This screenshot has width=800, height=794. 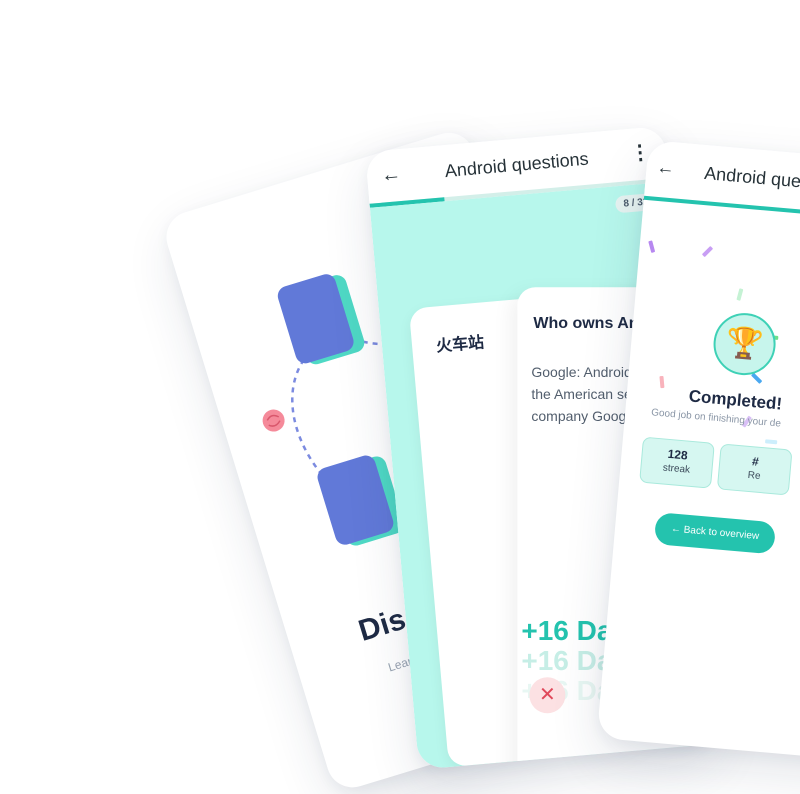 I want to click on cta-label: Back to overview, so click(x=721, y=533).